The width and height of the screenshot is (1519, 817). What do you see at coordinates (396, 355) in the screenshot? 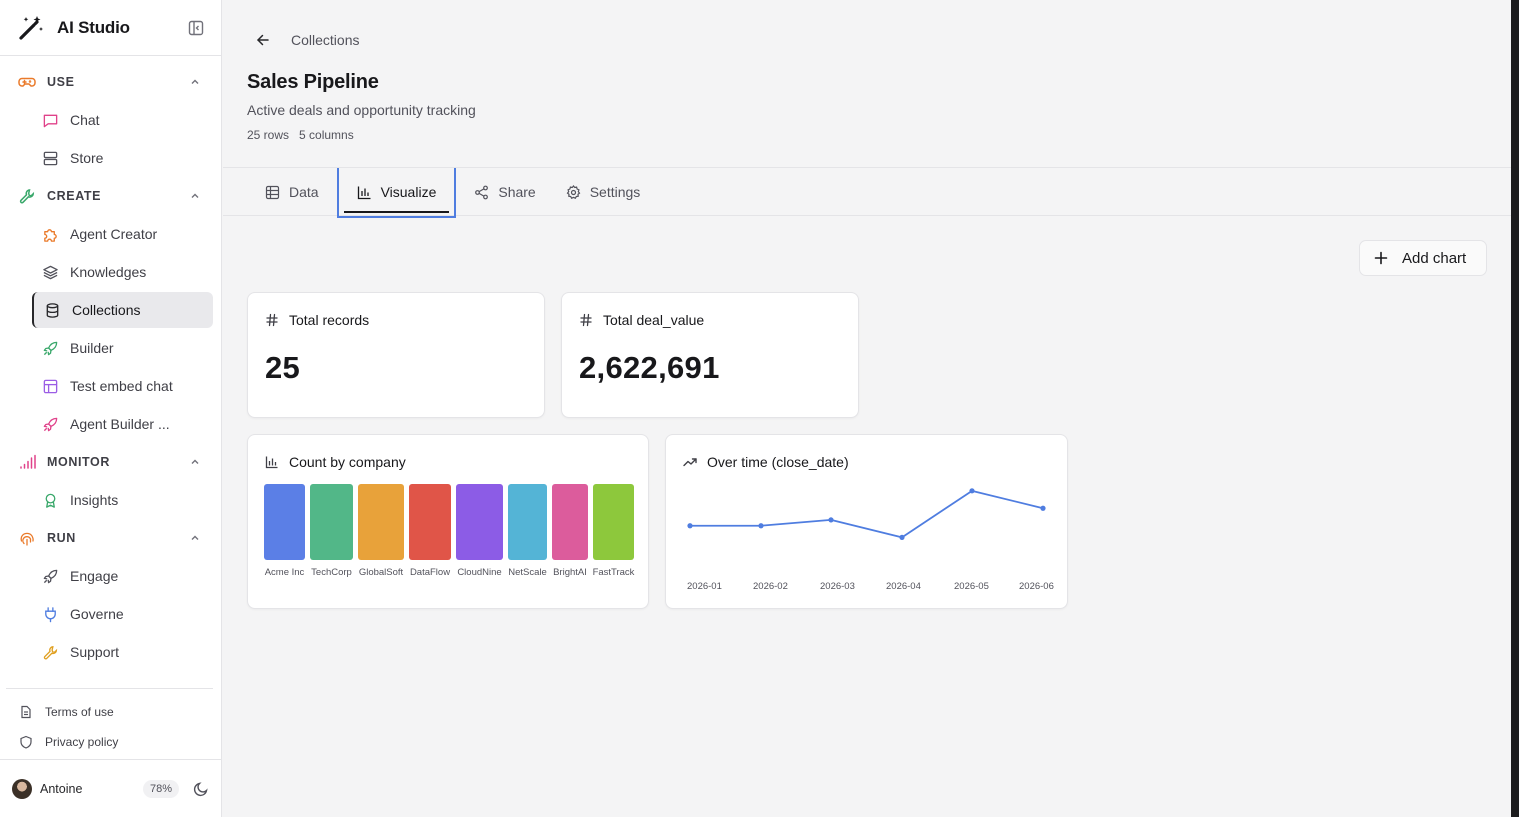
I see `stat-card-total-records: Total records 25` at bounding box center [396, 355].